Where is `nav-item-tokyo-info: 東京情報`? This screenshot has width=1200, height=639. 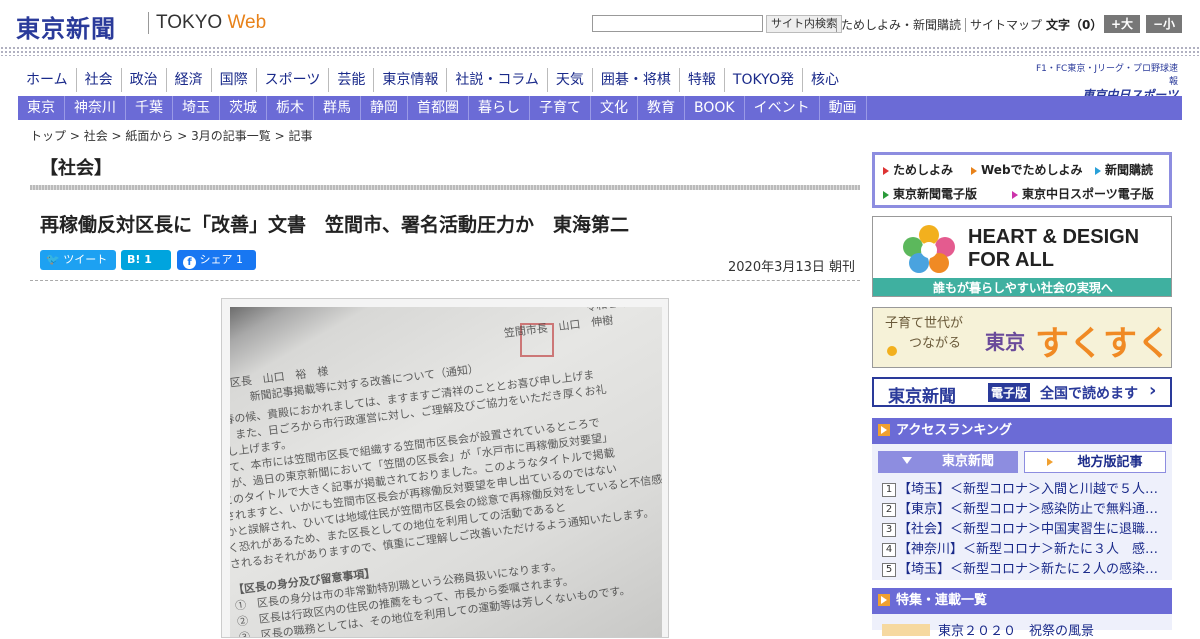 nav-item-tokyo-info: 東京情報 is located at coordinates (409, 80).